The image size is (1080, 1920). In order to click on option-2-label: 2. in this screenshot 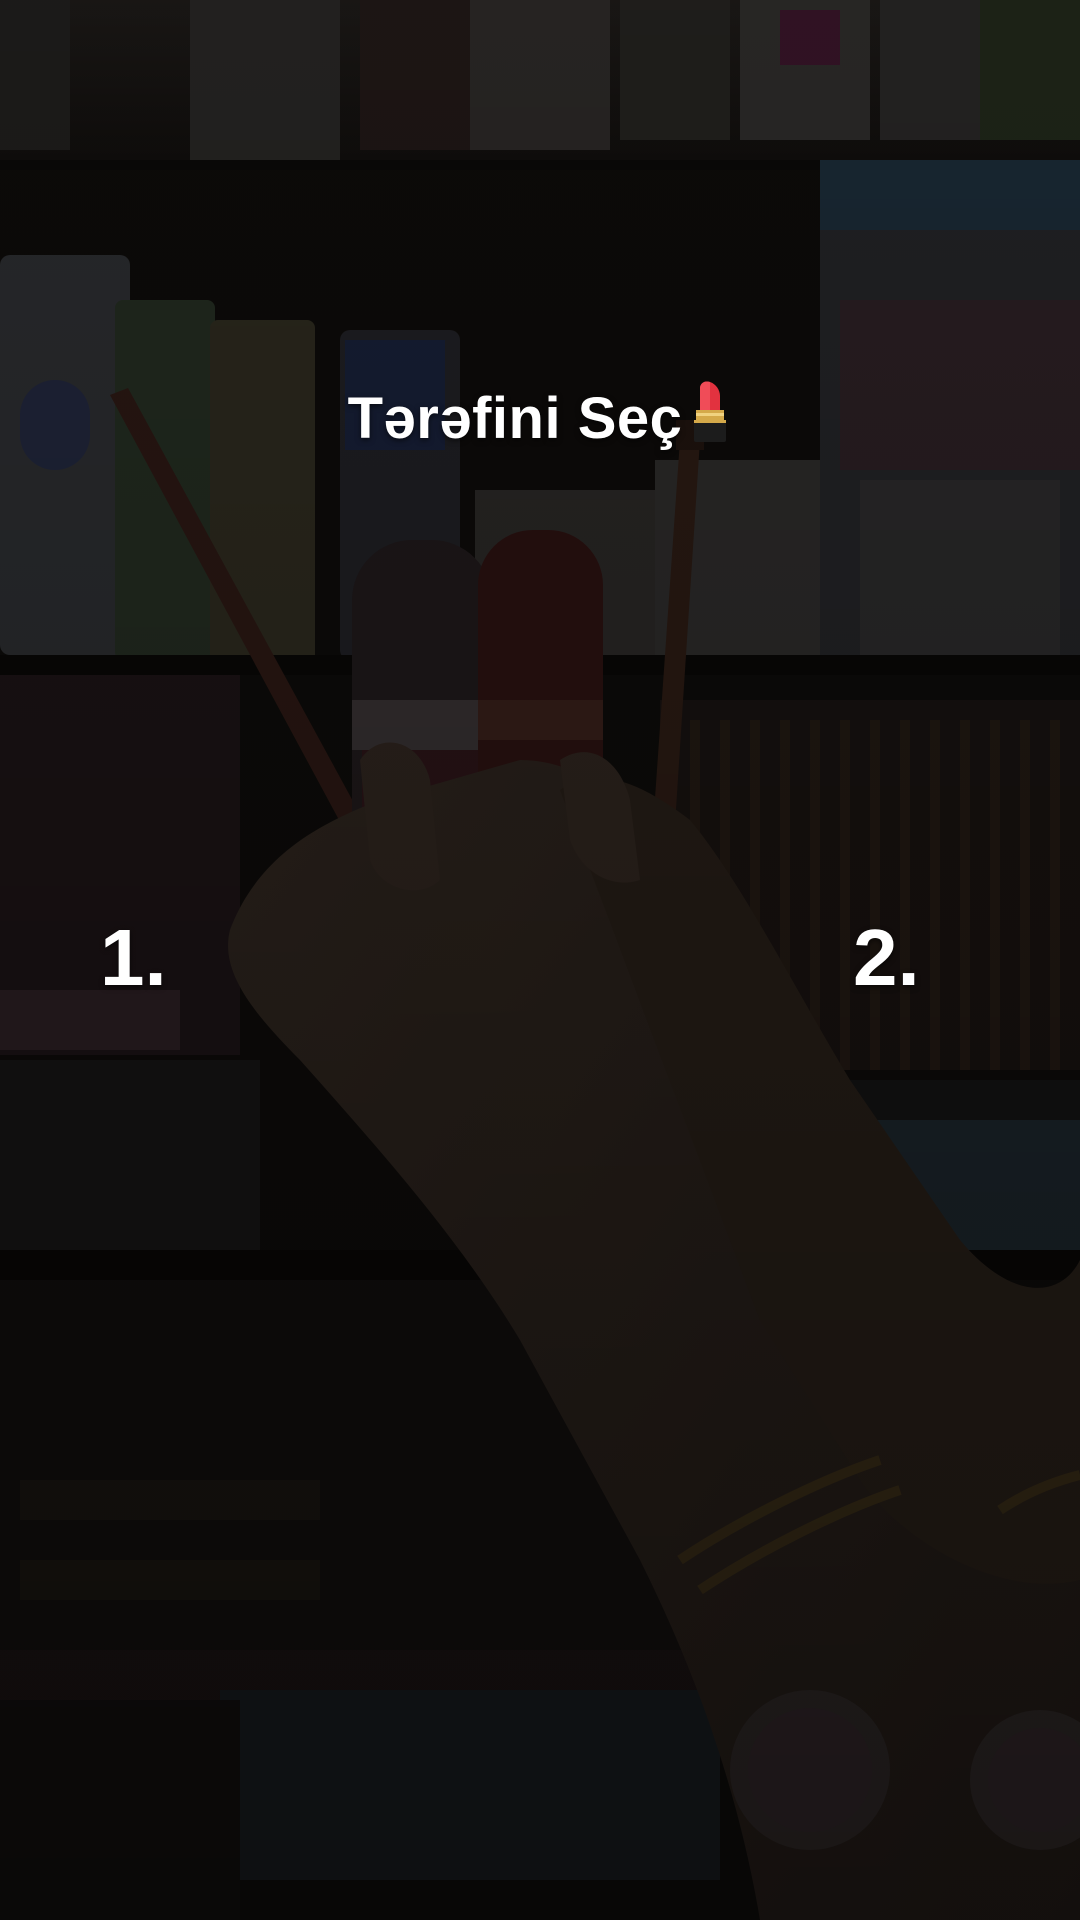, I will do `click(886, 957)`.